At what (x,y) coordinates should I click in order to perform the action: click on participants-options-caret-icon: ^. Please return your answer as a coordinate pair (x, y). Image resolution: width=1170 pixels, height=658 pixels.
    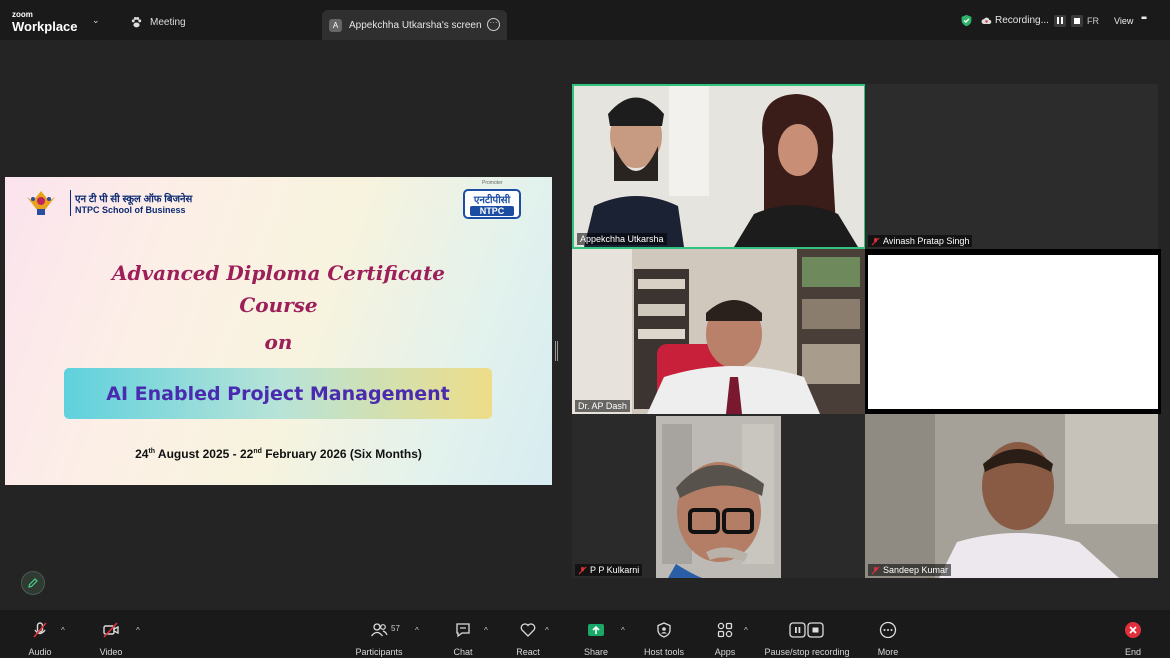
    Looking at the image, I should click on (417, 630).